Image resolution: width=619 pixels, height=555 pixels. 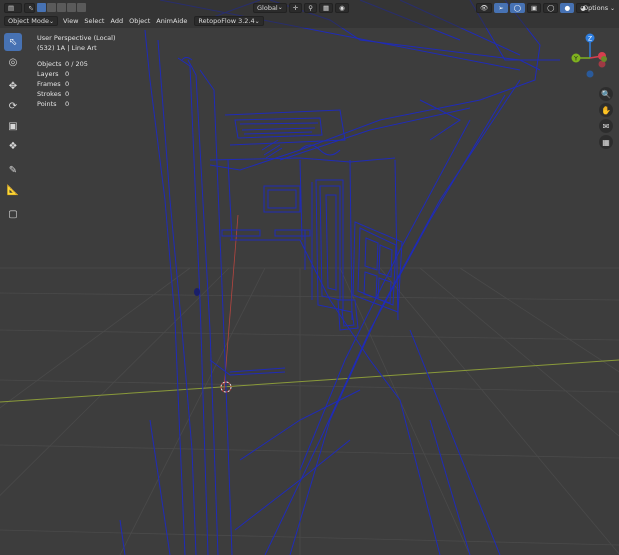 I want to click on pivot-point-button: ✛, so click(x=295, y=7).